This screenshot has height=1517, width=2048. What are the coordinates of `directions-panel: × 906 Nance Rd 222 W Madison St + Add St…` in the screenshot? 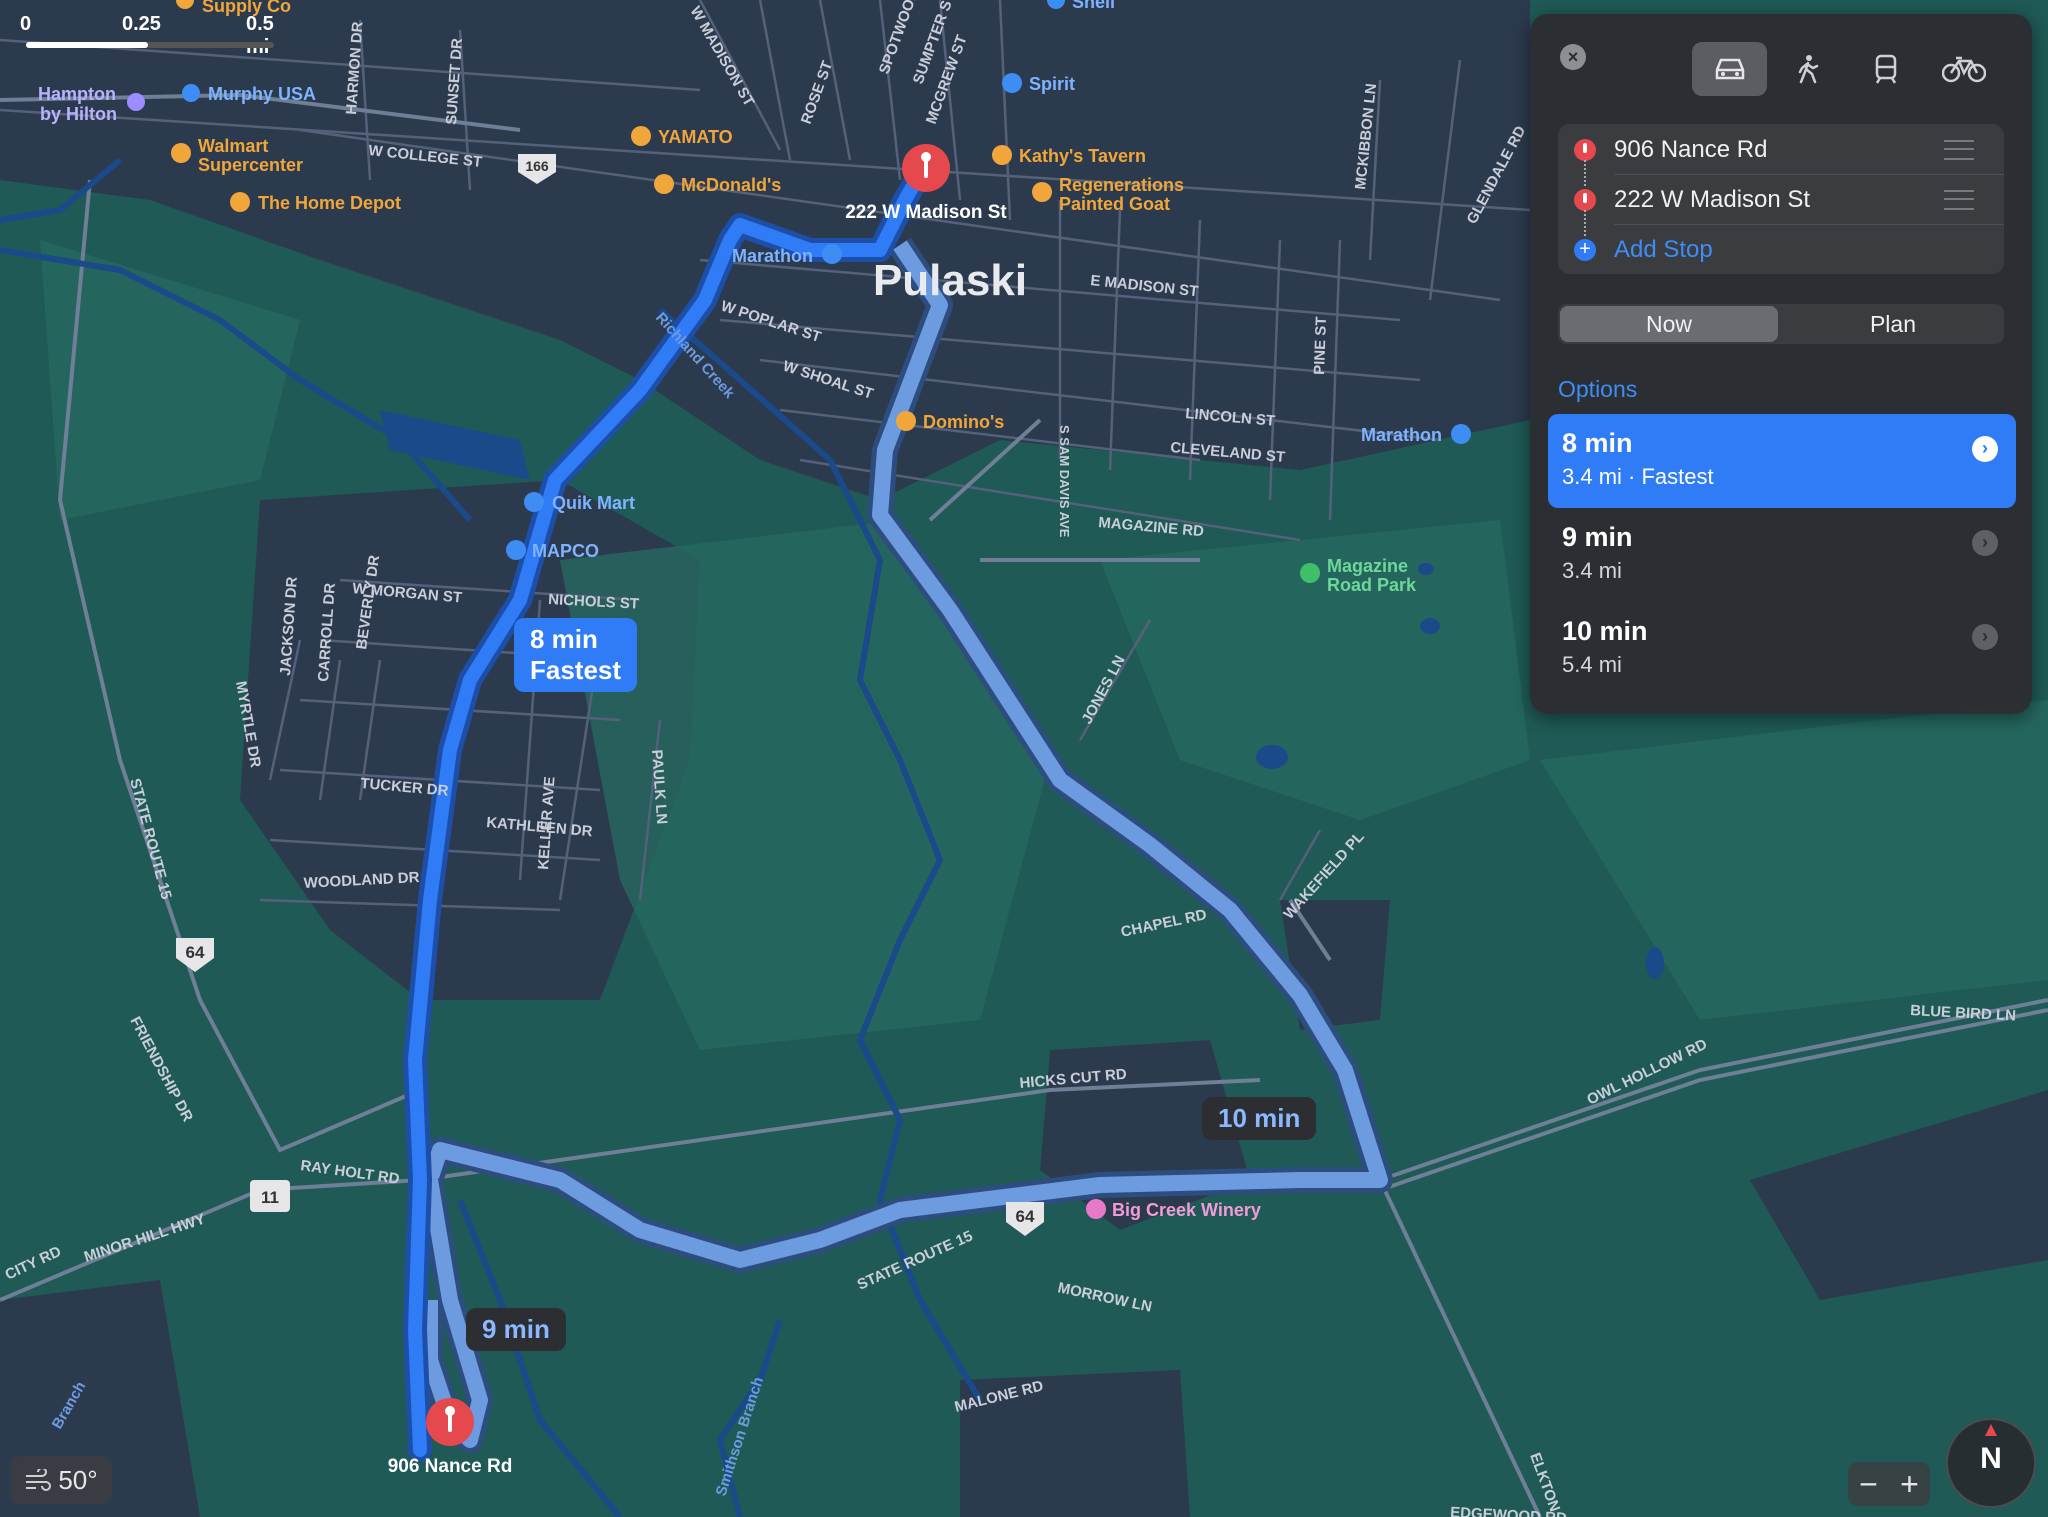 It's located at (1781, 364).